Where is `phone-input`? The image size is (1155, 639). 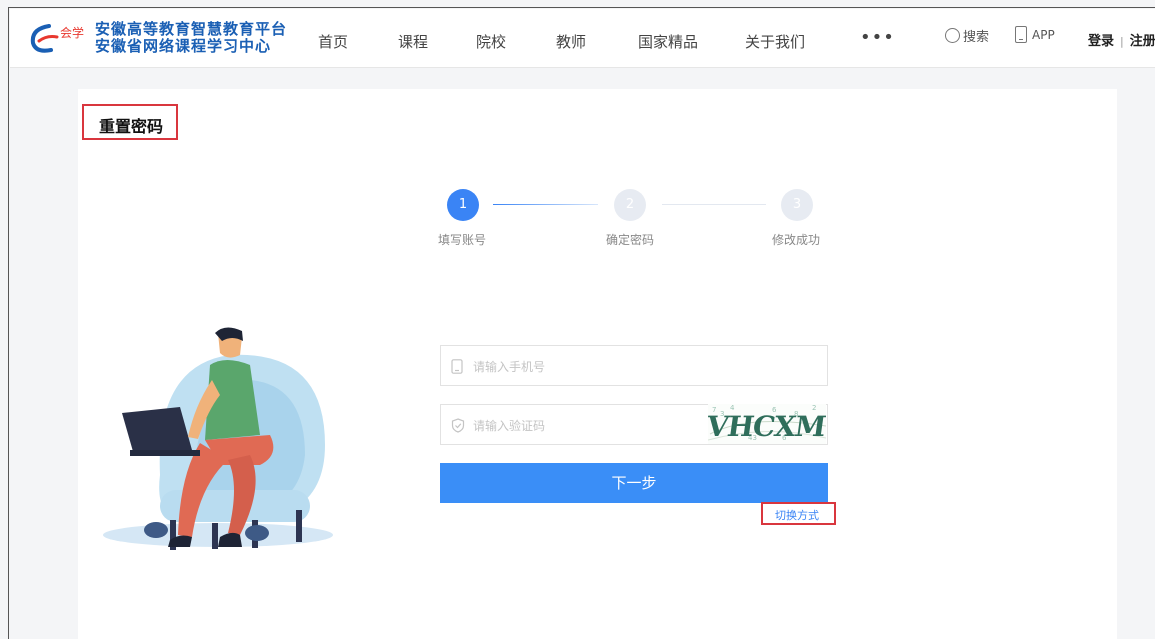 phone-input is located at coordinates (598, 366).